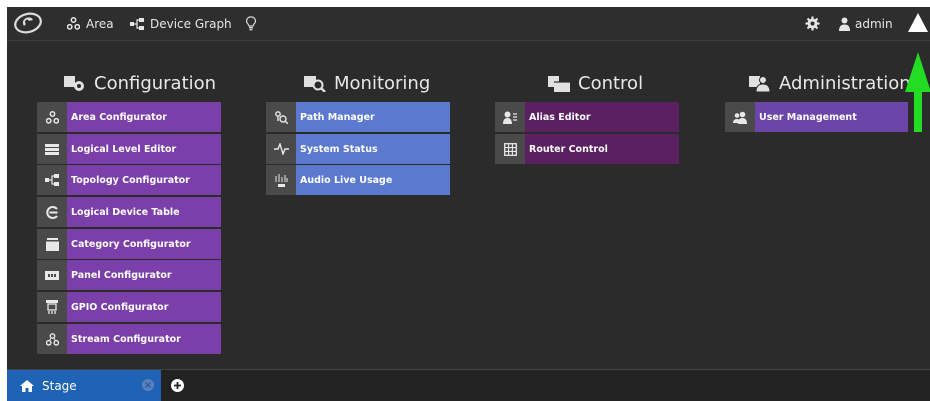 The height and width of the screenshot is (401, 930). I want to click on pulse-icon, so click(281, 149).